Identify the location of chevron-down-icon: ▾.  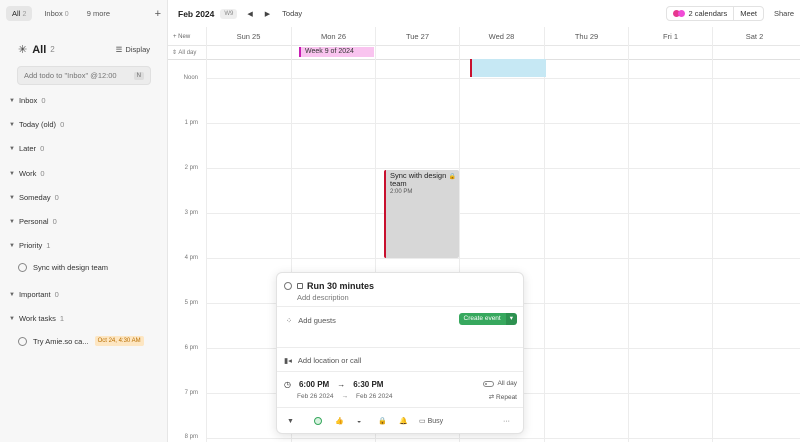
(511, 319).